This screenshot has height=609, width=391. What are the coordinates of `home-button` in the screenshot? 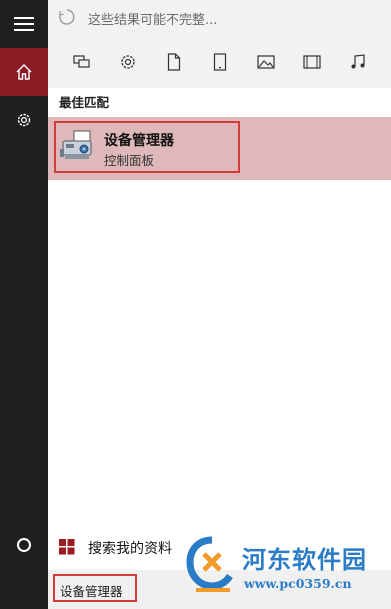 It's located at (24, 72).